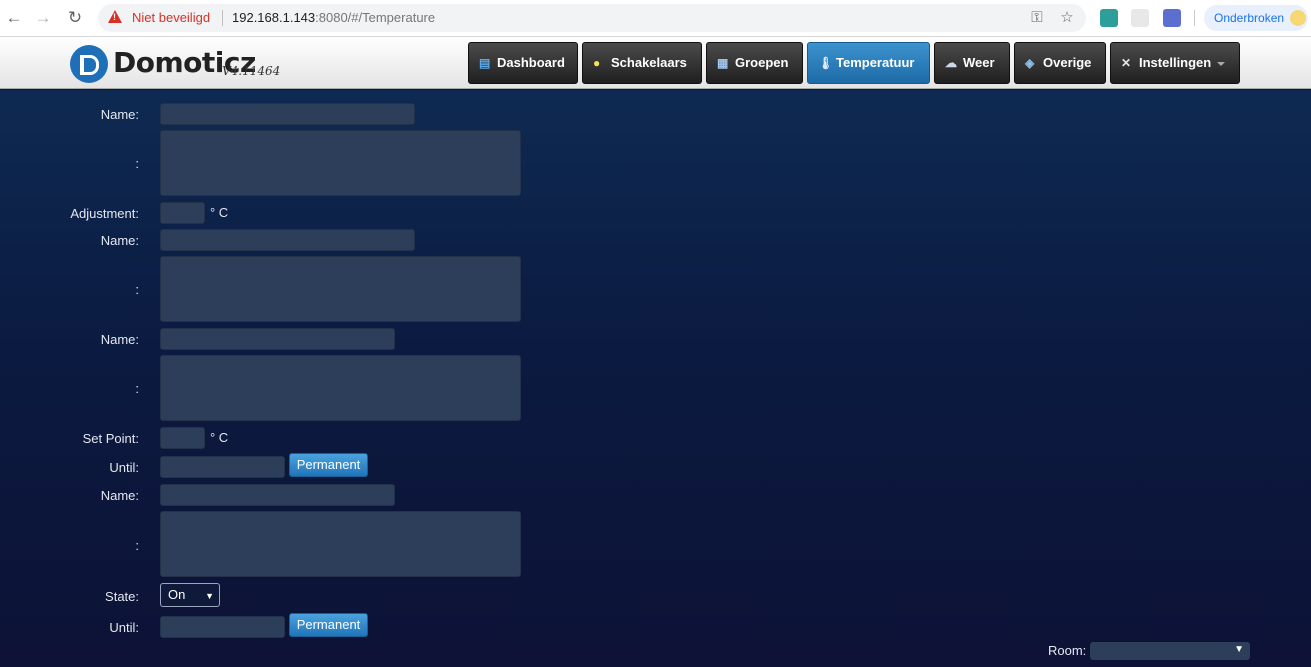  Describe the element at coordinates (115, 16) in the screenshot. I see `warning-icon` at that location.